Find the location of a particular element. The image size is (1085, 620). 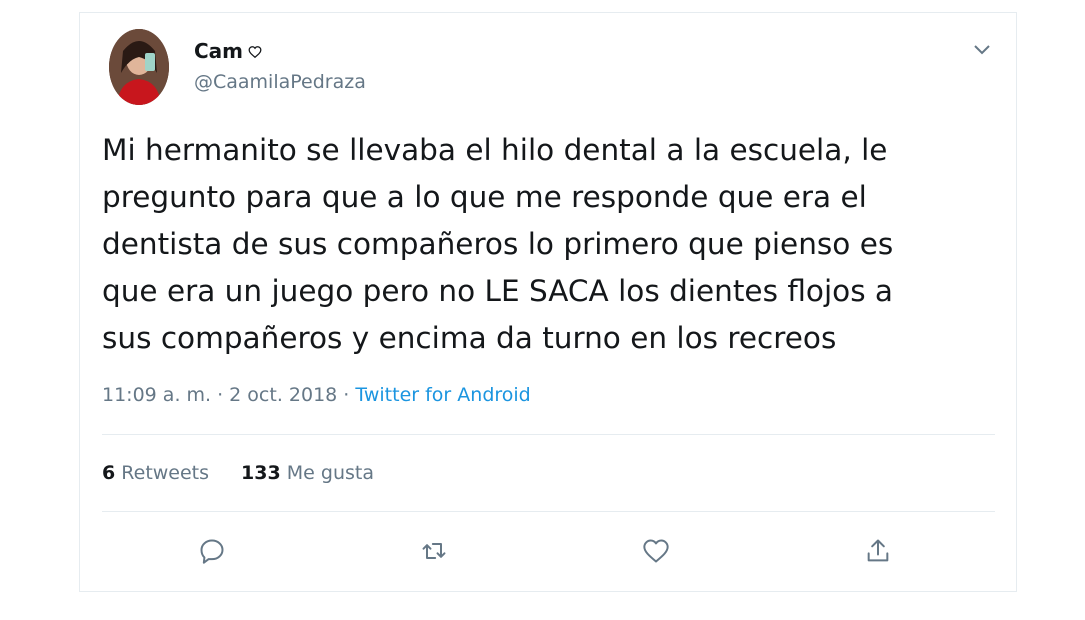

heart-icon is located at coordinates (255, 51).